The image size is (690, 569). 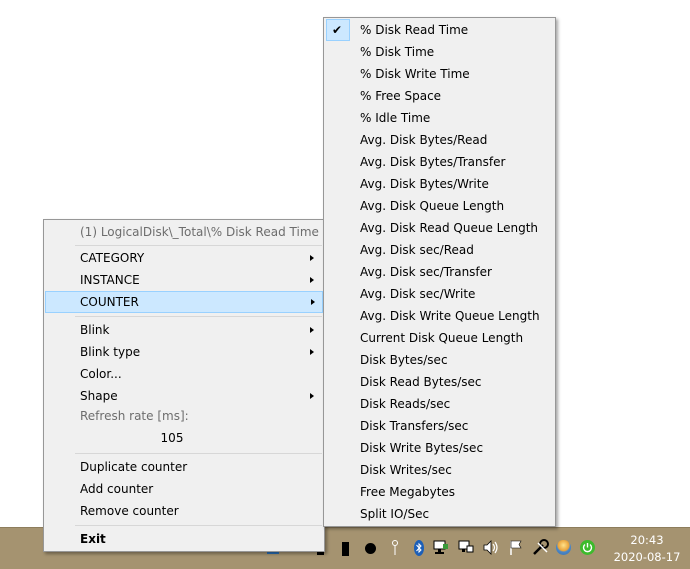 What do you see at coordinates (95, 330) in the screenshot?
I see `menu-item-label: Blink` at bounding box center [95, 330].